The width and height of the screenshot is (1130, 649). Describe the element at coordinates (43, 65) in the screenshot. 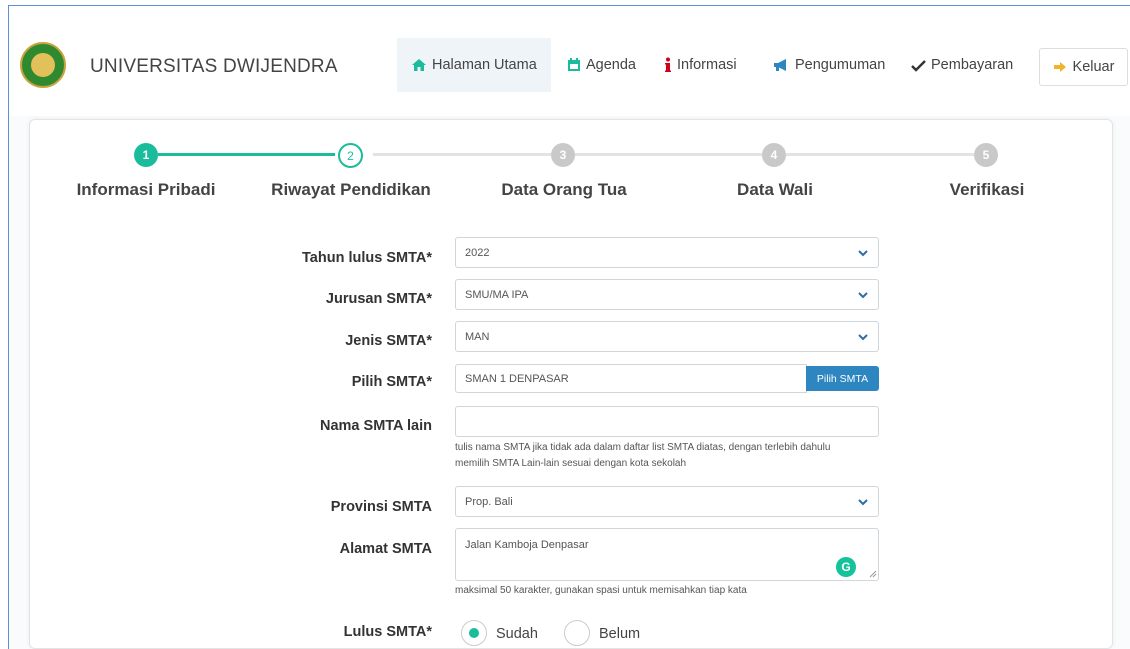

I see `university-logo` at that location.